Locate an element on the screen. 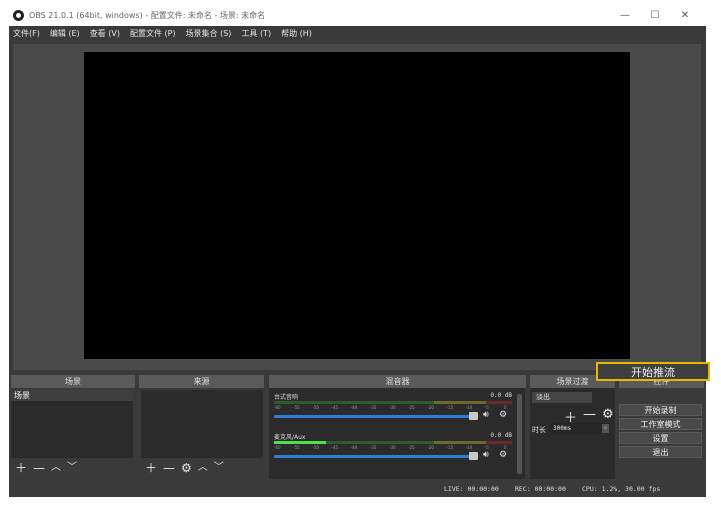 Image resolution: width=721 pixels, height=509 pixels. studio-mode-button: 工作室模式 is located at coordinates (660, 424).